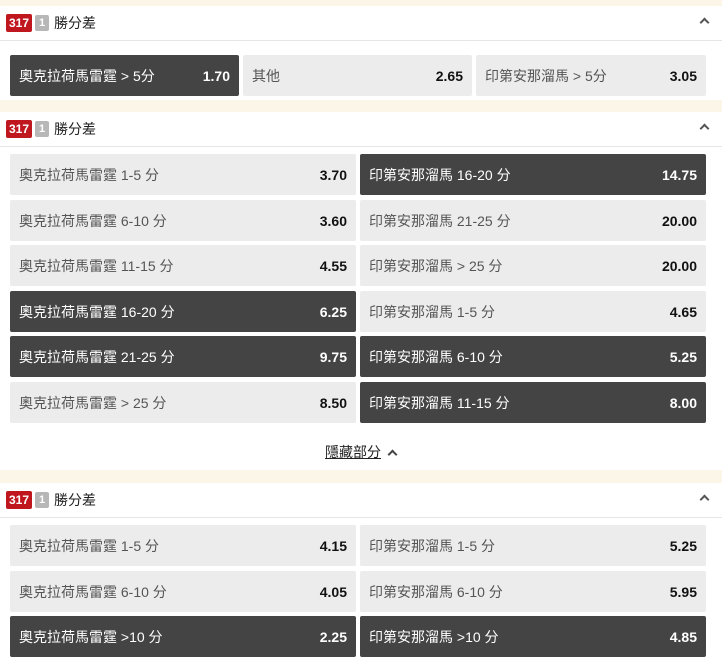 The image size is (722, 661). Describe the element at coordinates (333, 636) in the screenshot. I see `odds-value: 2.25` at that location.